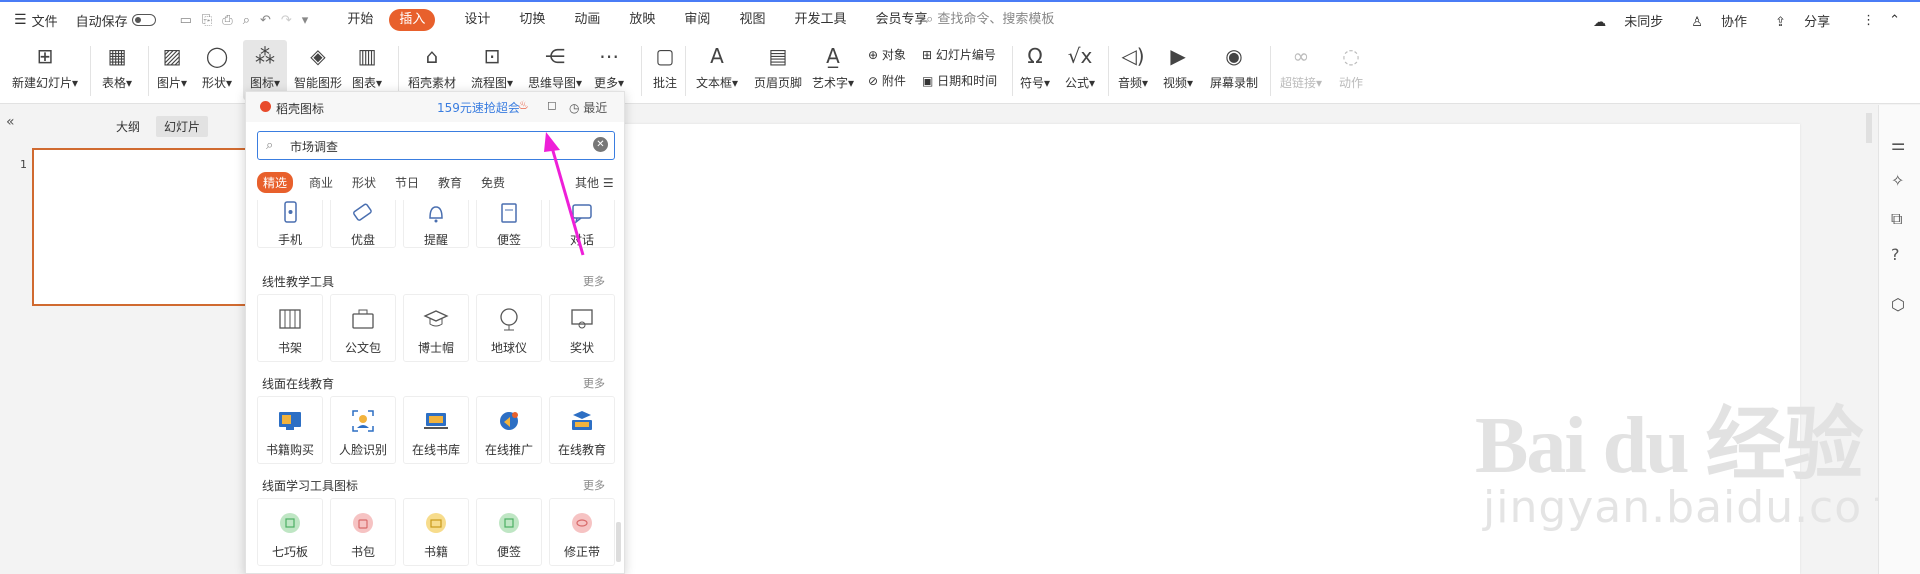 The width and height of the screenshot is (1920, 574). Describe the element at coordinates (564, 194) in the screenshot. I see `annotation-arrow` at that location.